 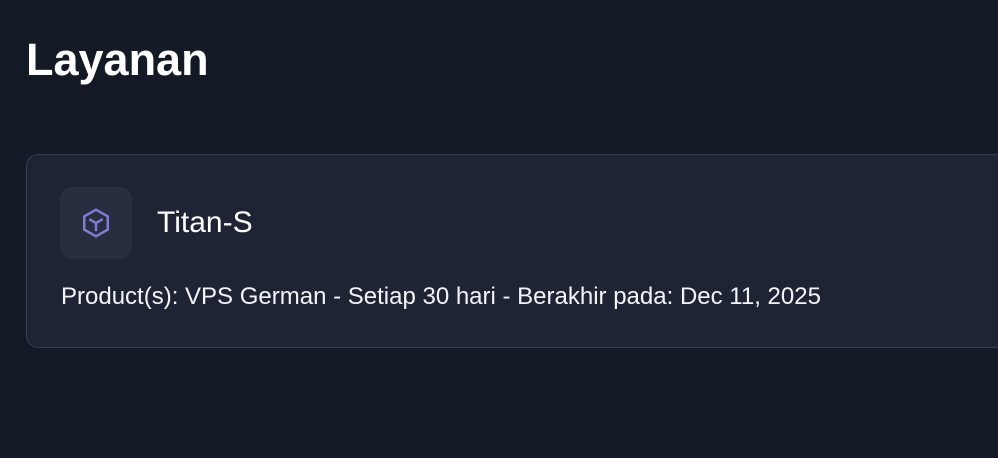 I want to click on service-icon-container, so click(x=96, y=223).